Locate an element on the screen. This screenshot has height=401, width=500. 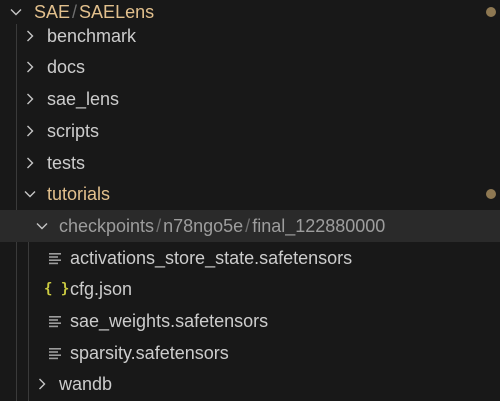
folder-label-tests: tests is located at coordinates (66, 163).